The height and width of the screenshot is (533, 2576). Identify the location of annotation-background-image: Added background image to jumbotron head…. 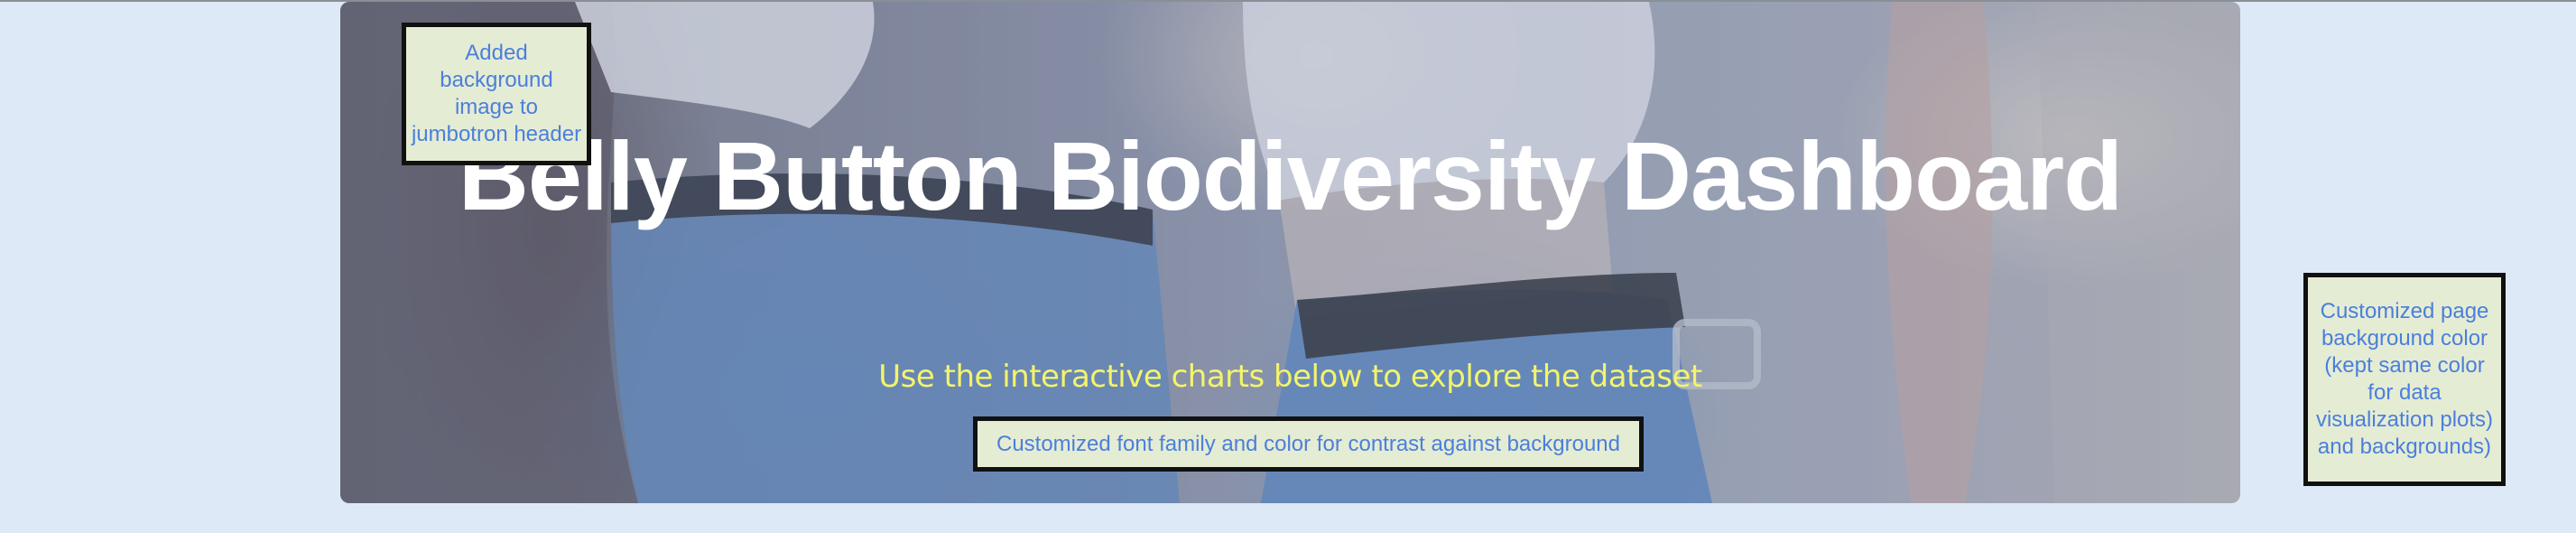
(496, 94).